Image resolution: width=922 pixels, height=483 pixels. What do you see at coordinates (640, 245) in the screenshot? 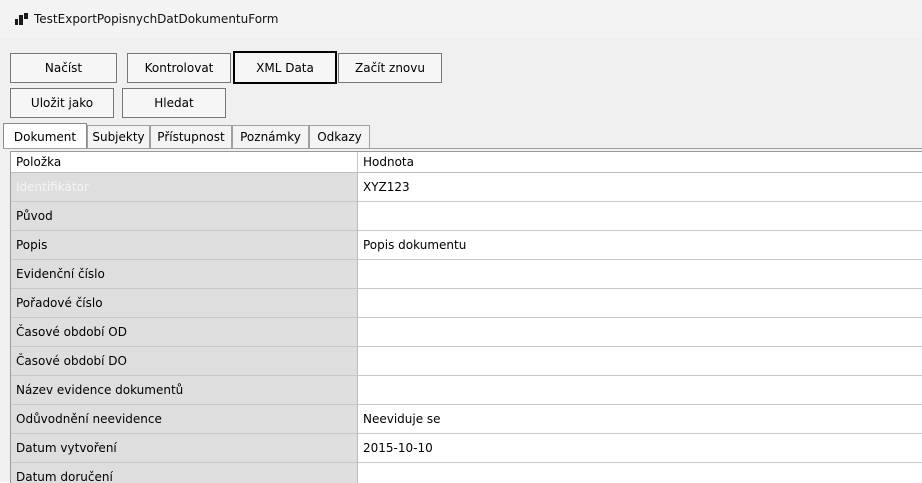
I see `row-value: Popis dokumentu` at bounding box center [640, 245].